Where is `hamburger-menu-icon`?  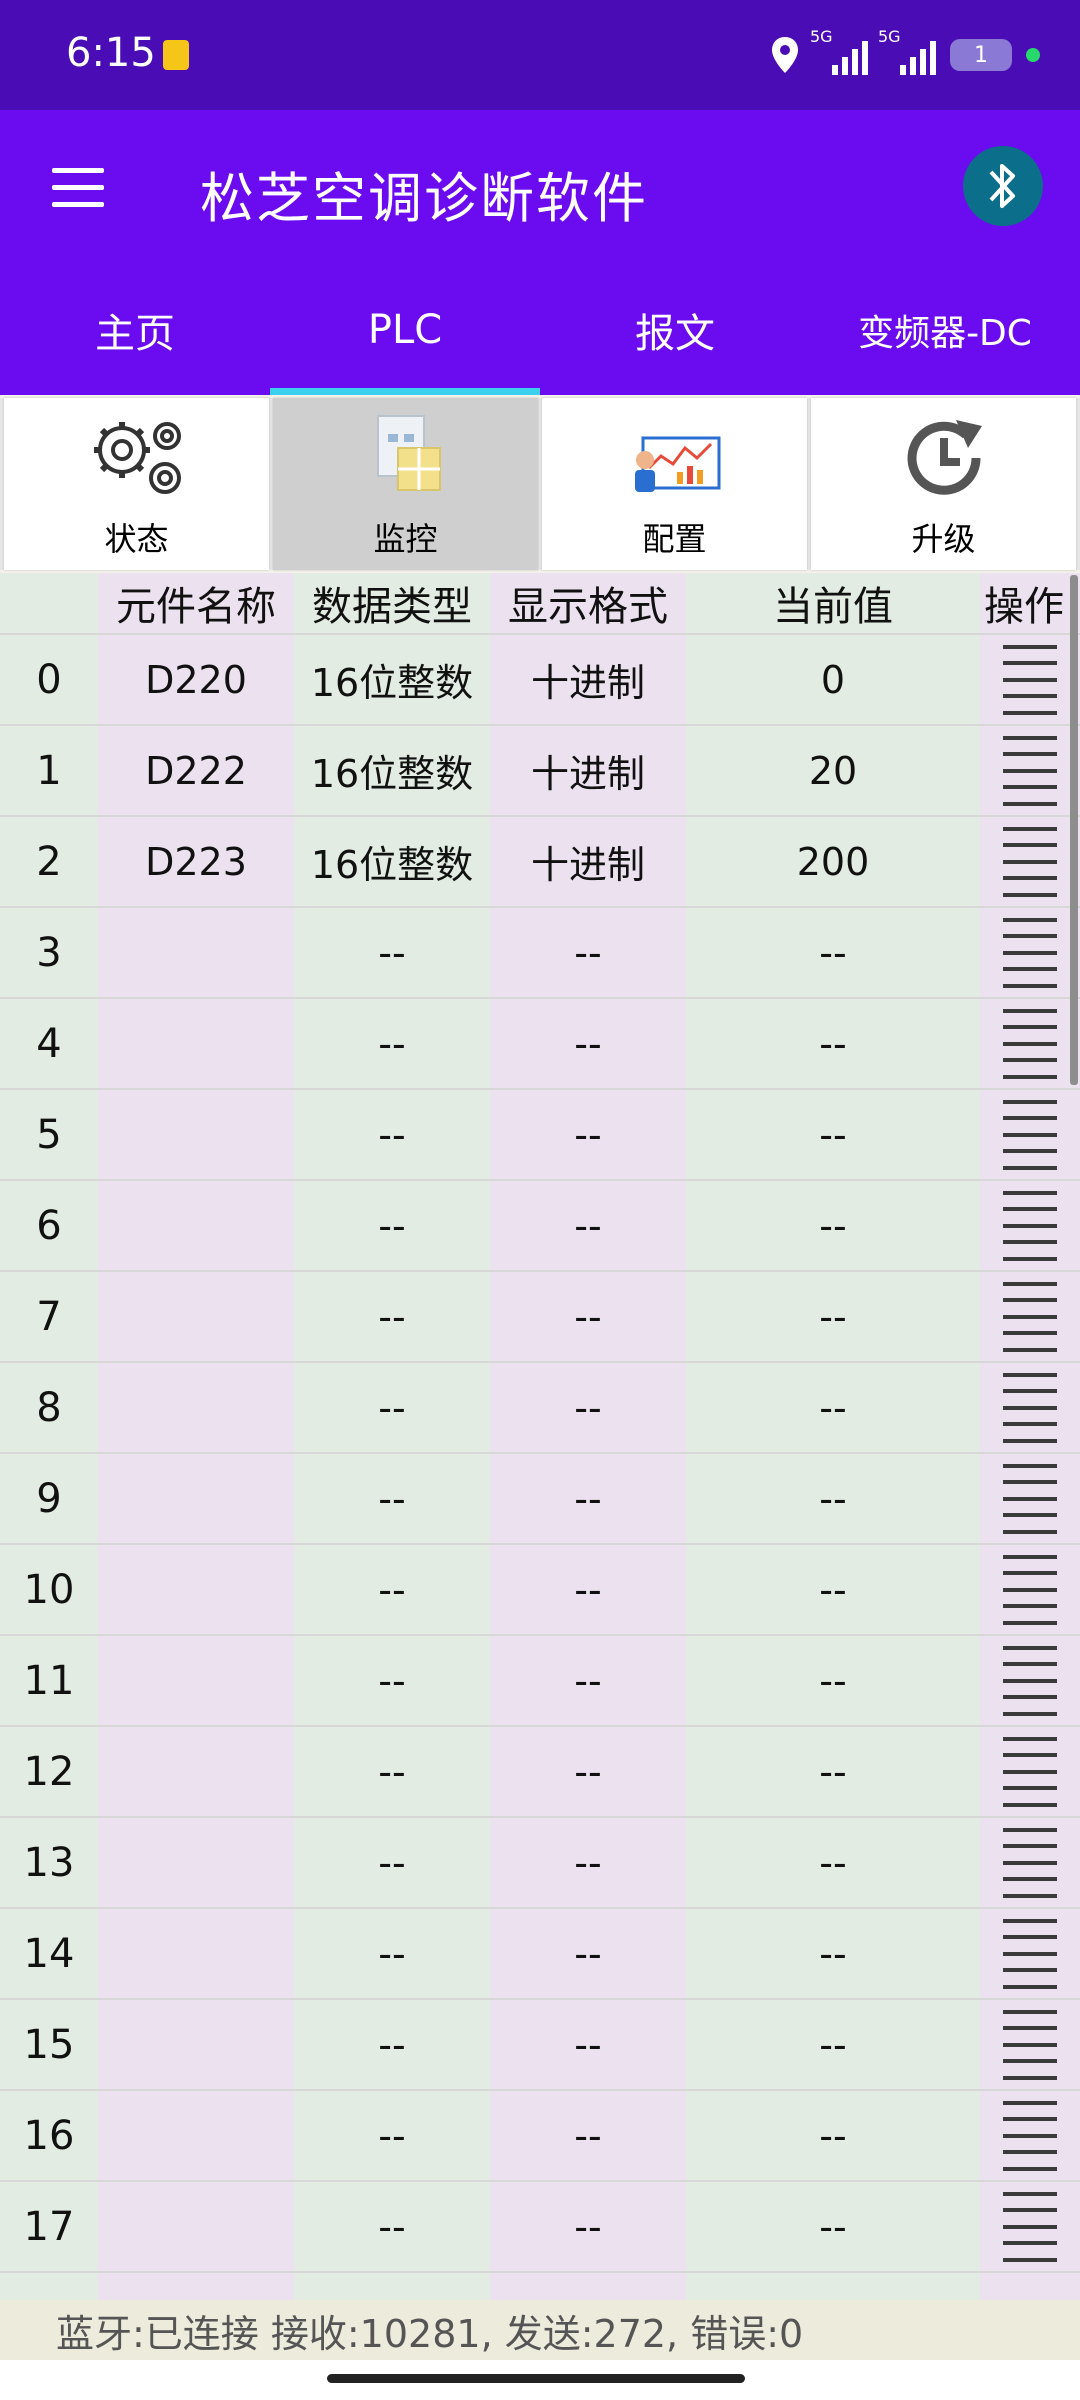
hamburger-menu-icon is located at coordinates (78, 188).